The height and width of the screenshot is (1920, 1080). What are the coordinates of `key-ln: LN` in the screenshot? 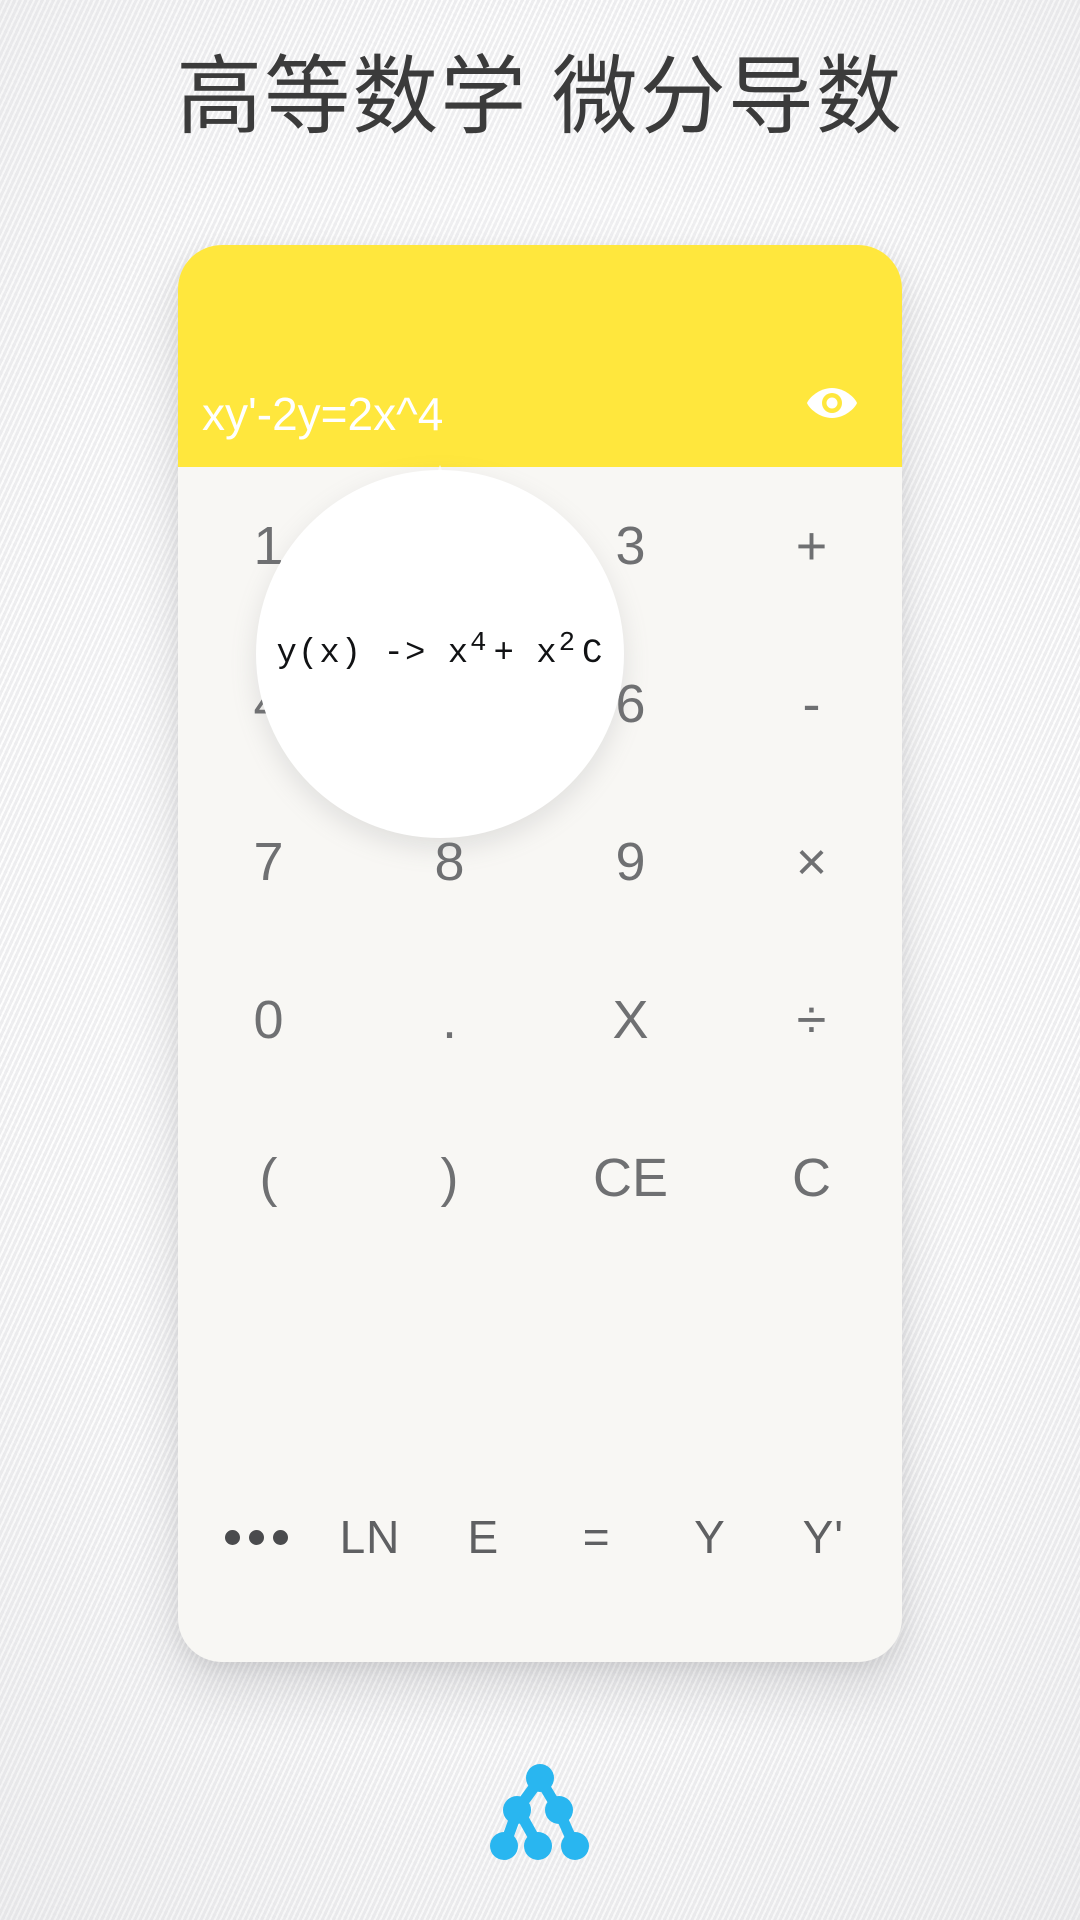 It's located at (369, 1537).